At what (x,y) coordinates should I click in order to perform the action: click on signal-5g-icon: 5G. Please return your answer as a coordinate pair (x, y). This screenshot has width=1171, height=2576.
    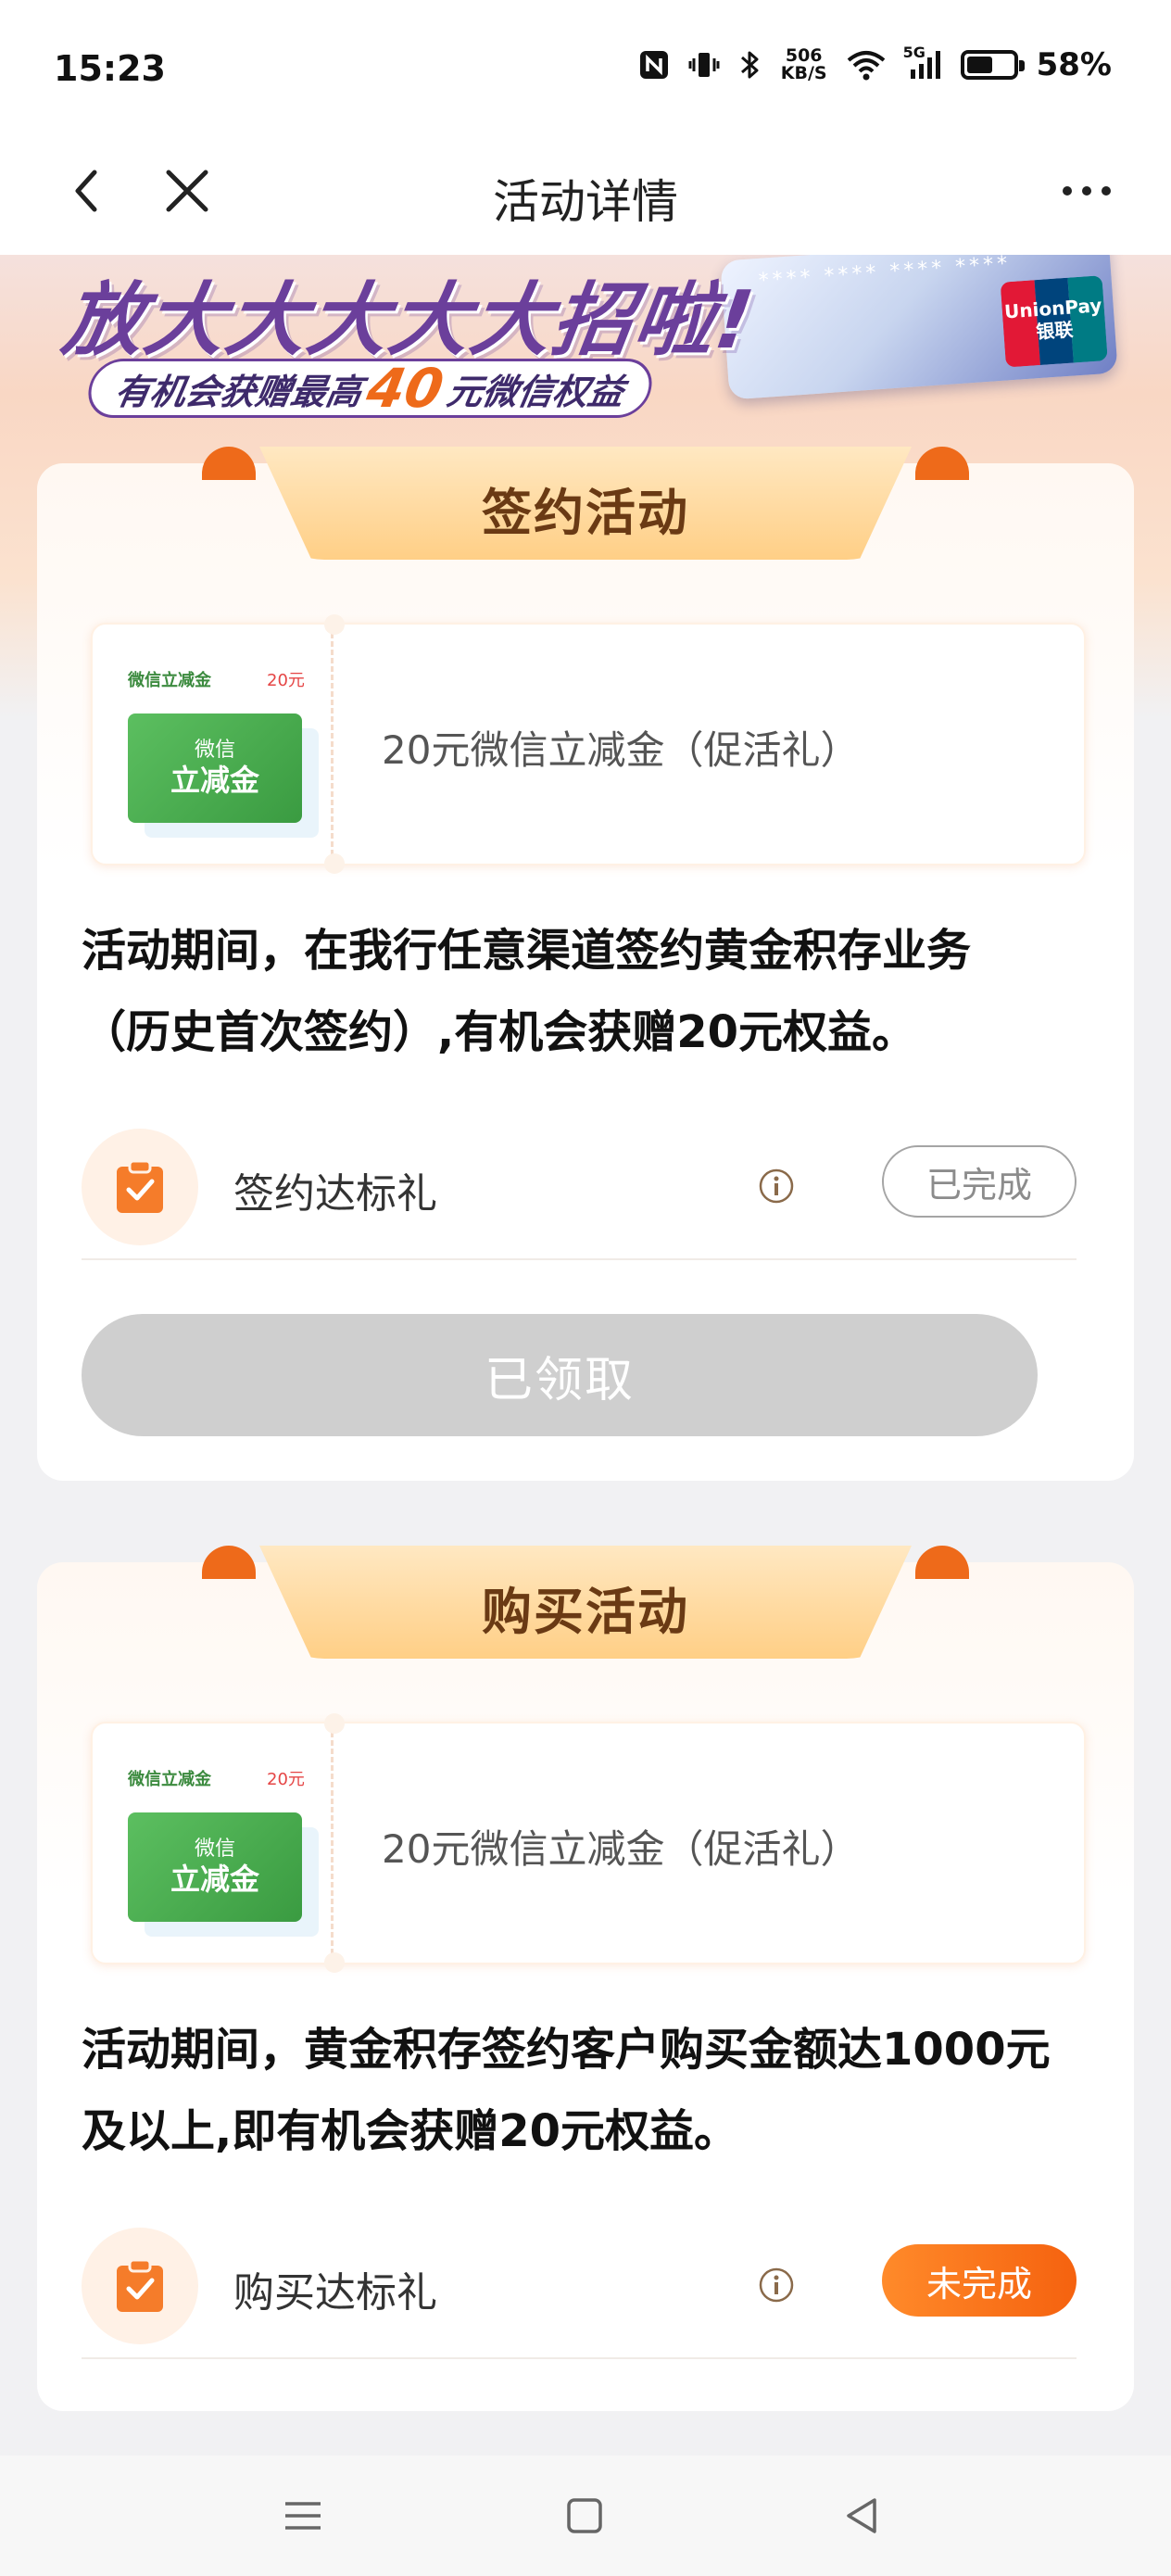
    Looking at the image, I should click on (923, 63).